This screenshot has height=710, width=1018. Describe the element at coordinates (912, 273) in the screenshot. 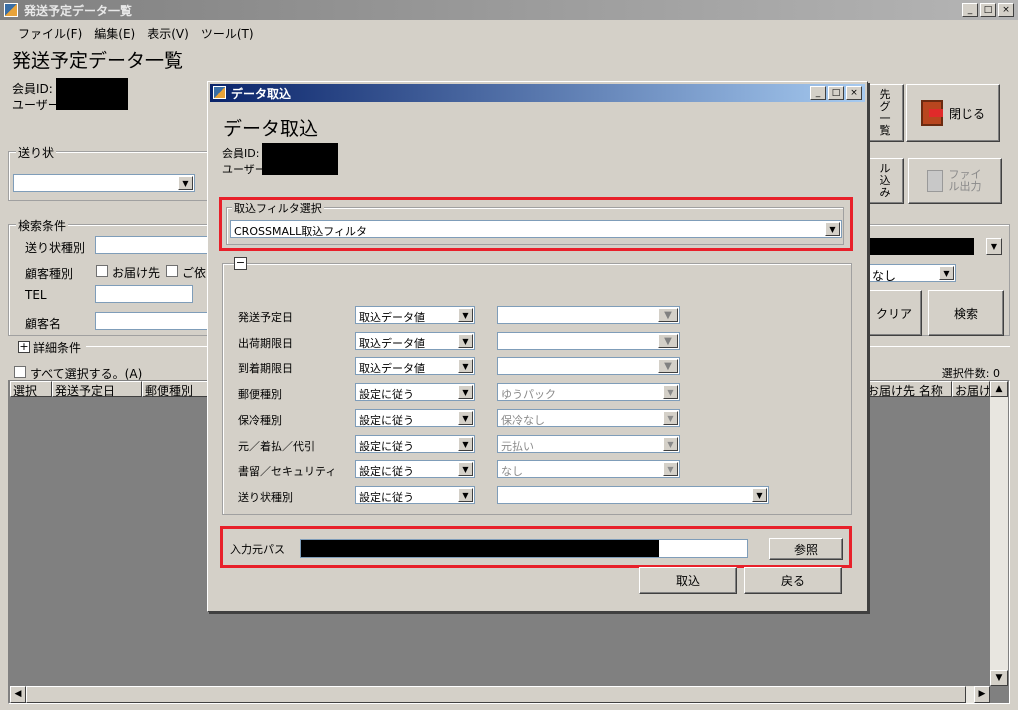

I see `right-status-combo: なし ▼` at that location.